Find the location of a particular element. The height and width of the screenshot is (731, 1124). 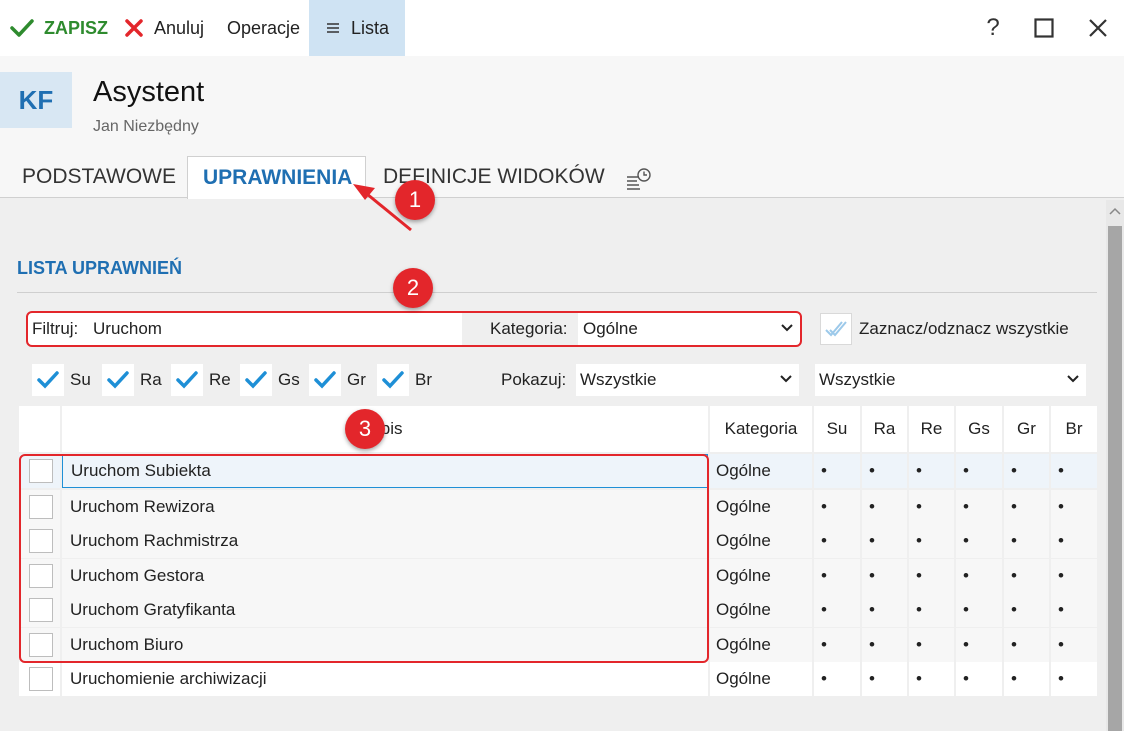

show-value: Wszystkie is located at coordinates (618, 379).